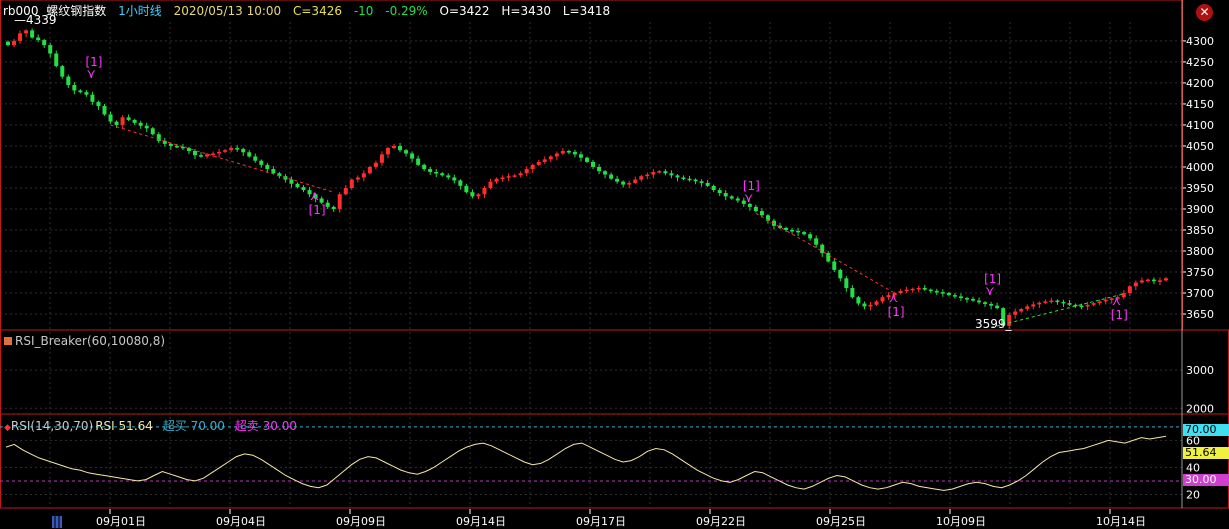  I want to click on oversold-label: 超卖, so click(246, 426).